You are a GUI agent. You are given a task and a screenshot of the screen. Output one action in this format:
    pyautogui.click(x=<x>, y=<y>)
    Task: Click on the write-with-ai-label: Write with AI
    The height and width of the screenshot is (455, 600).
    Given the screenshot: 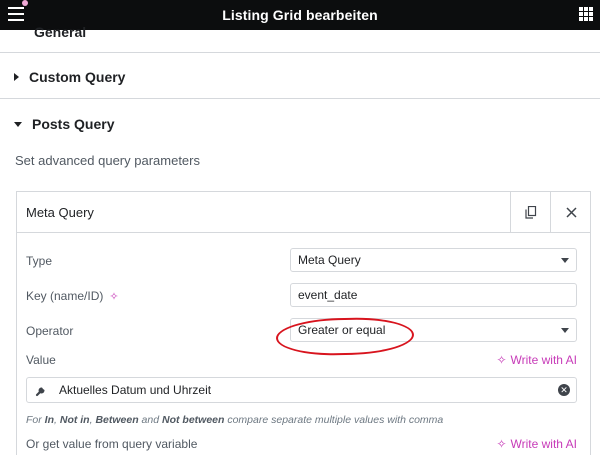 What is the action you would take?
    pyautogui.click(x=543, y=360)
    